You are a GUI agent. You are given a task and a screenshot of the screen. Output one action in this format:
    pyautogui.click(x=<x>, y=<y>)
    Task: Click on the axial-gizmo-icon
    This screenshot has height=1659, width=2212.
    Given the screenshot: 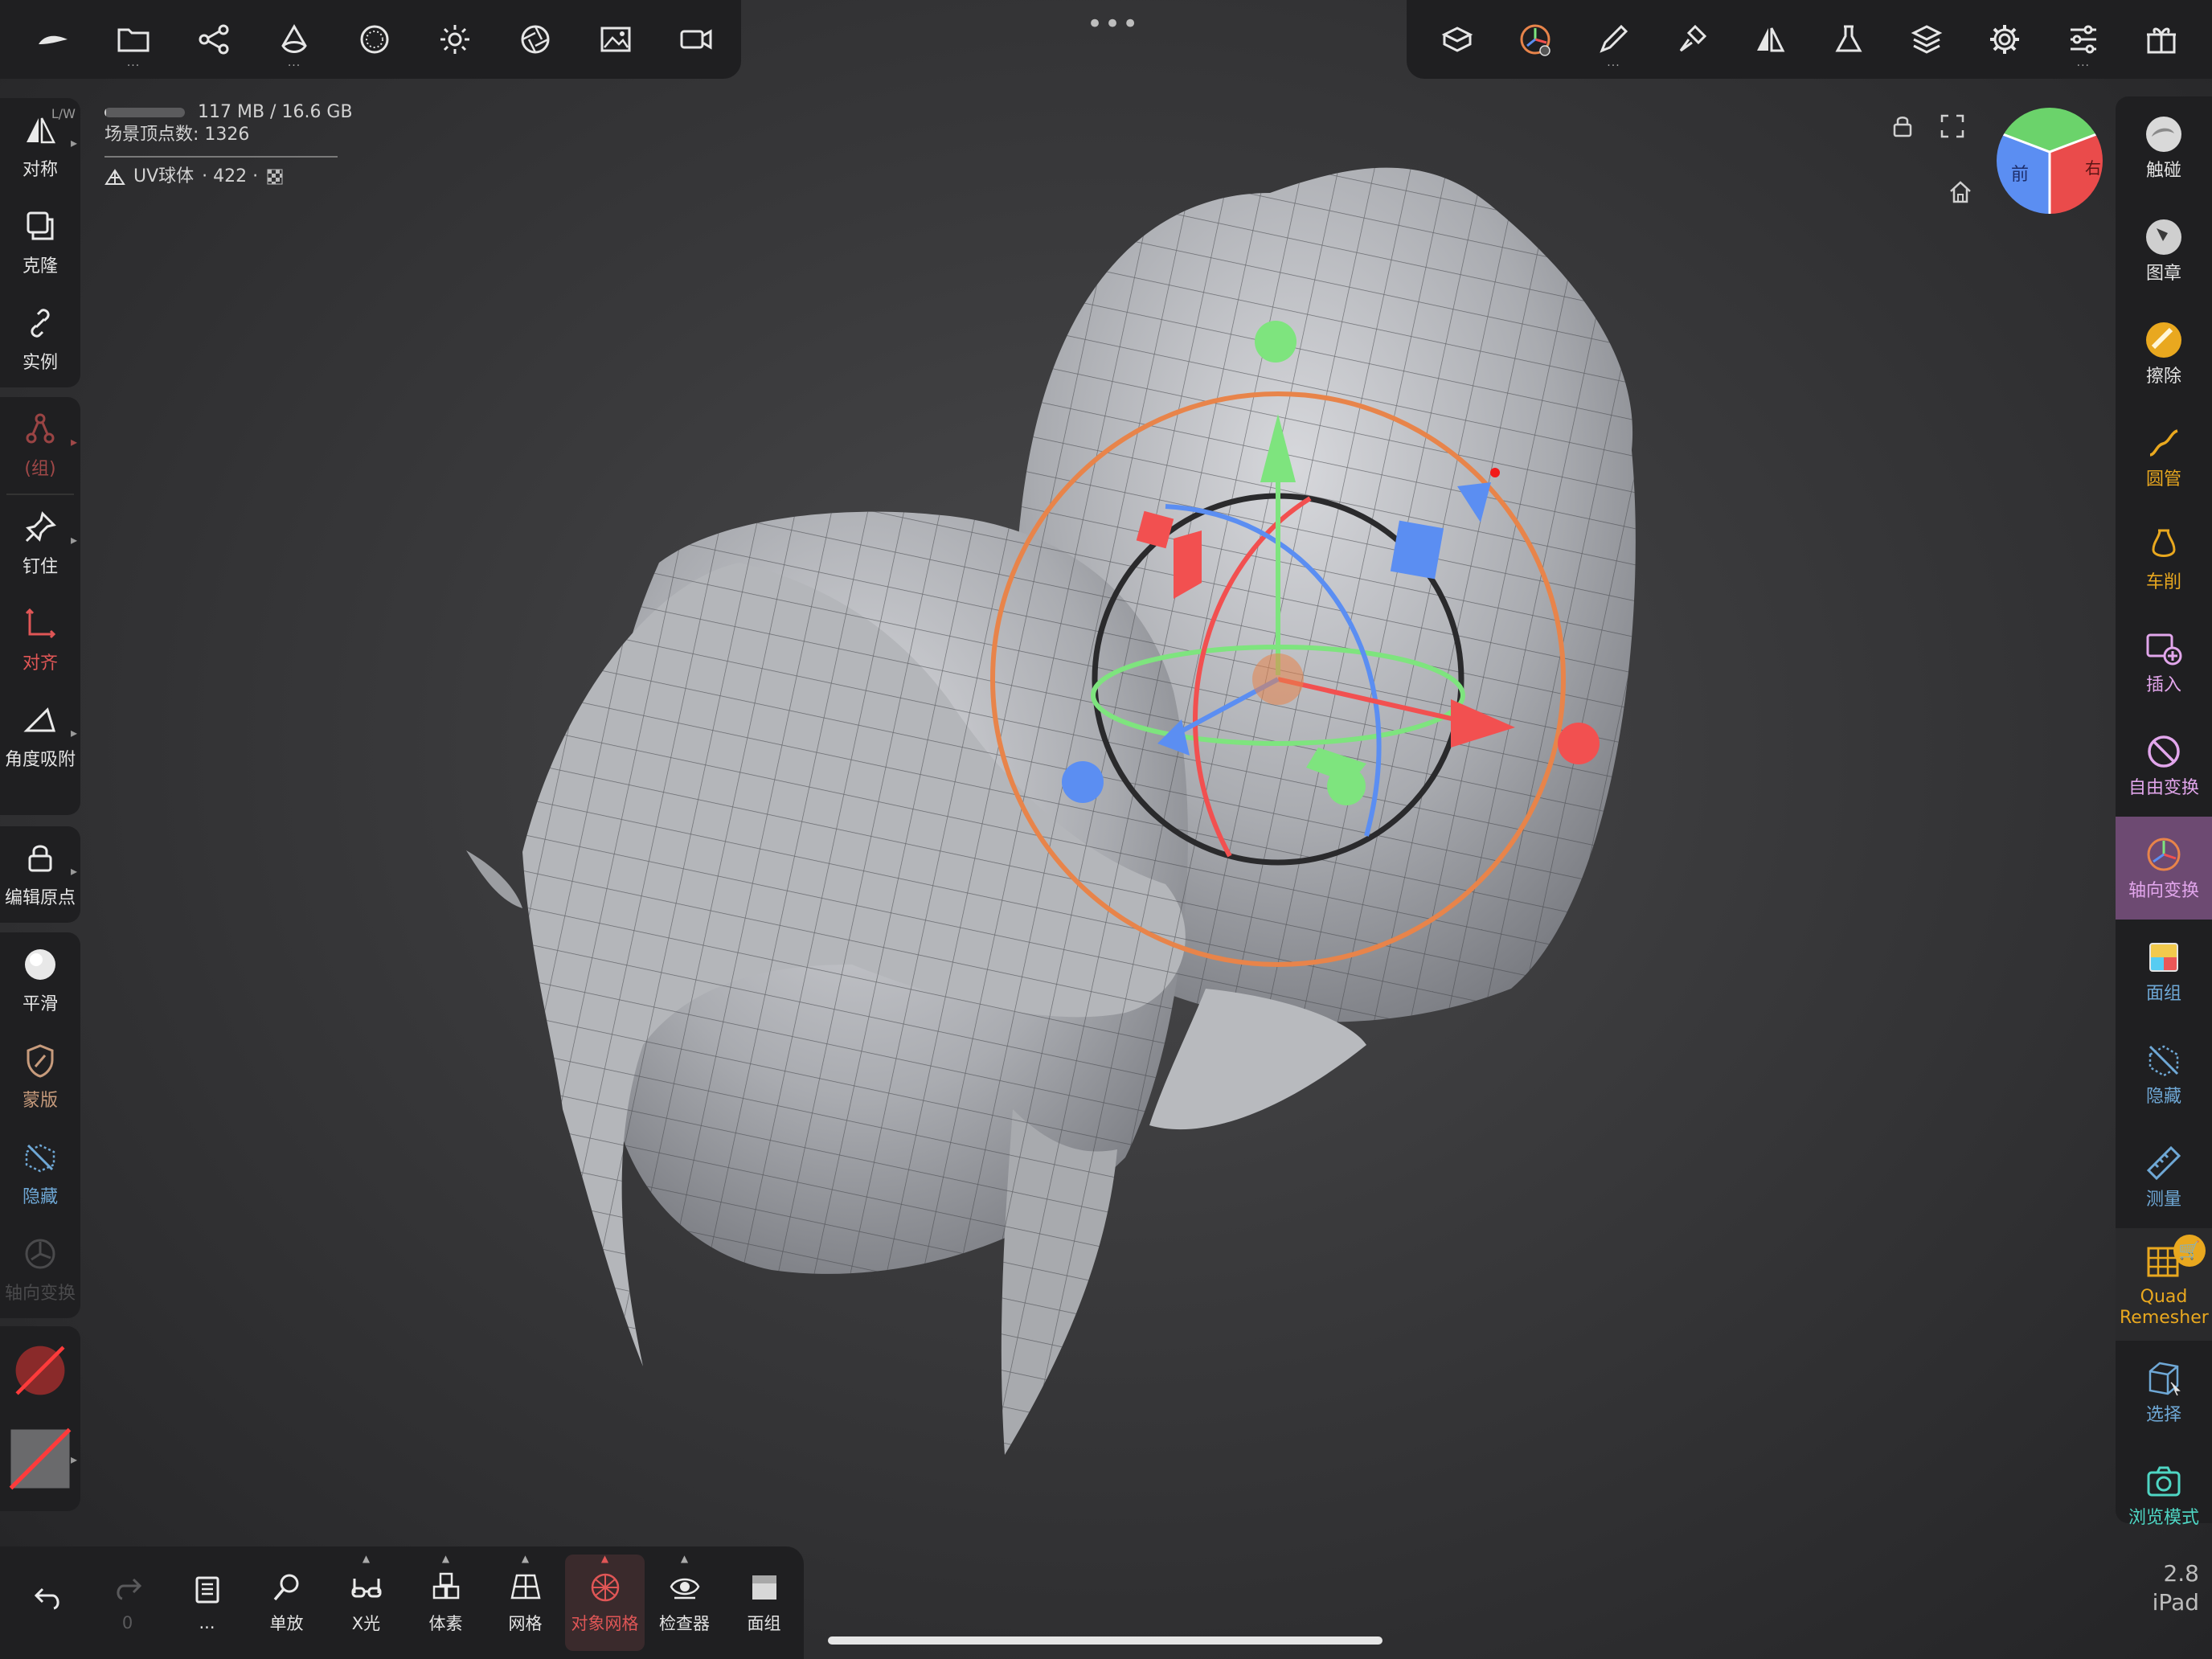 What is the action you would take?
    pyautogui.click(x=40, y=1254)
    